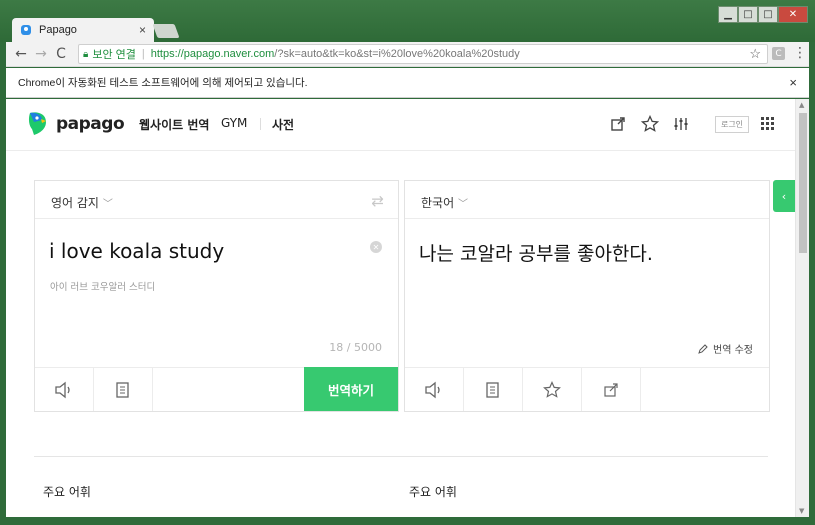 The width and height of the screenshot is (815, 525). What do you see at coordinates (61, 54) in the screenshot?
I see `reload-button: C` at bounding box center [61, 54].